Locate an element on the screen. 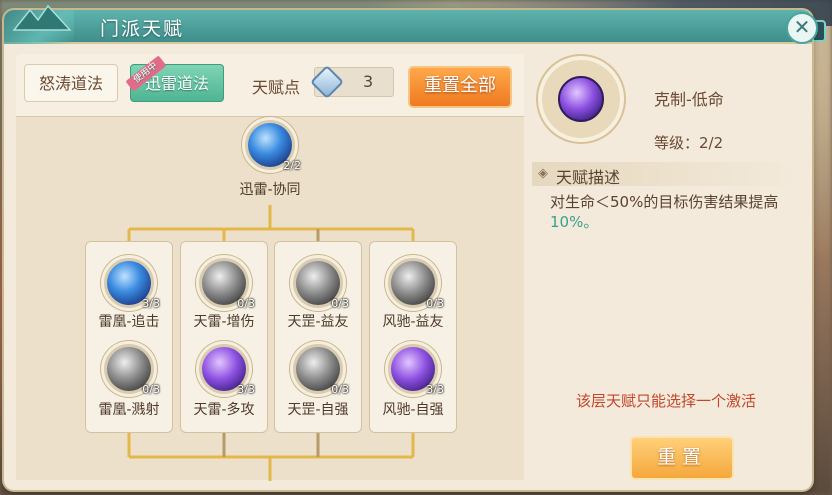  close-icon: ✕ is located at coordinates (802, 27).